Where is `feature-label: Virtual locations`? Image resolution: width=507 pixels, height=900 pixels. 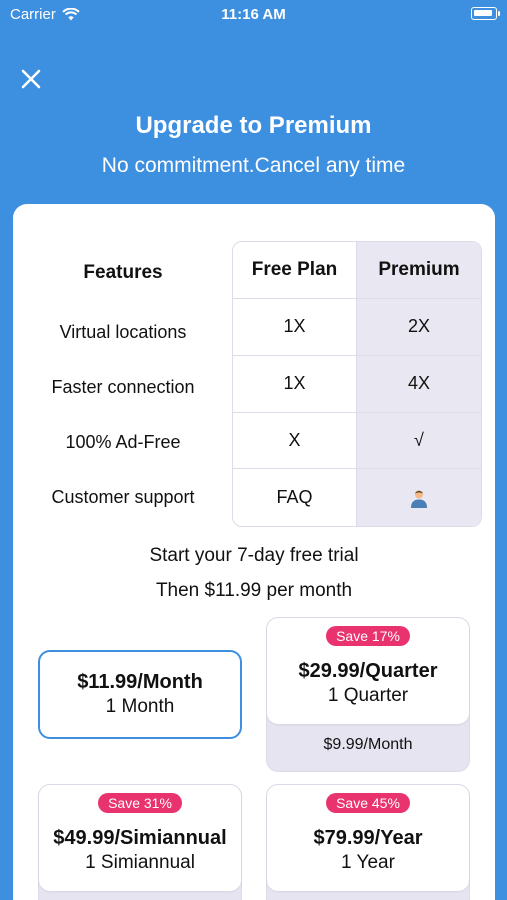 feature-label: Virtual locations is located at coordinates (123, 332).